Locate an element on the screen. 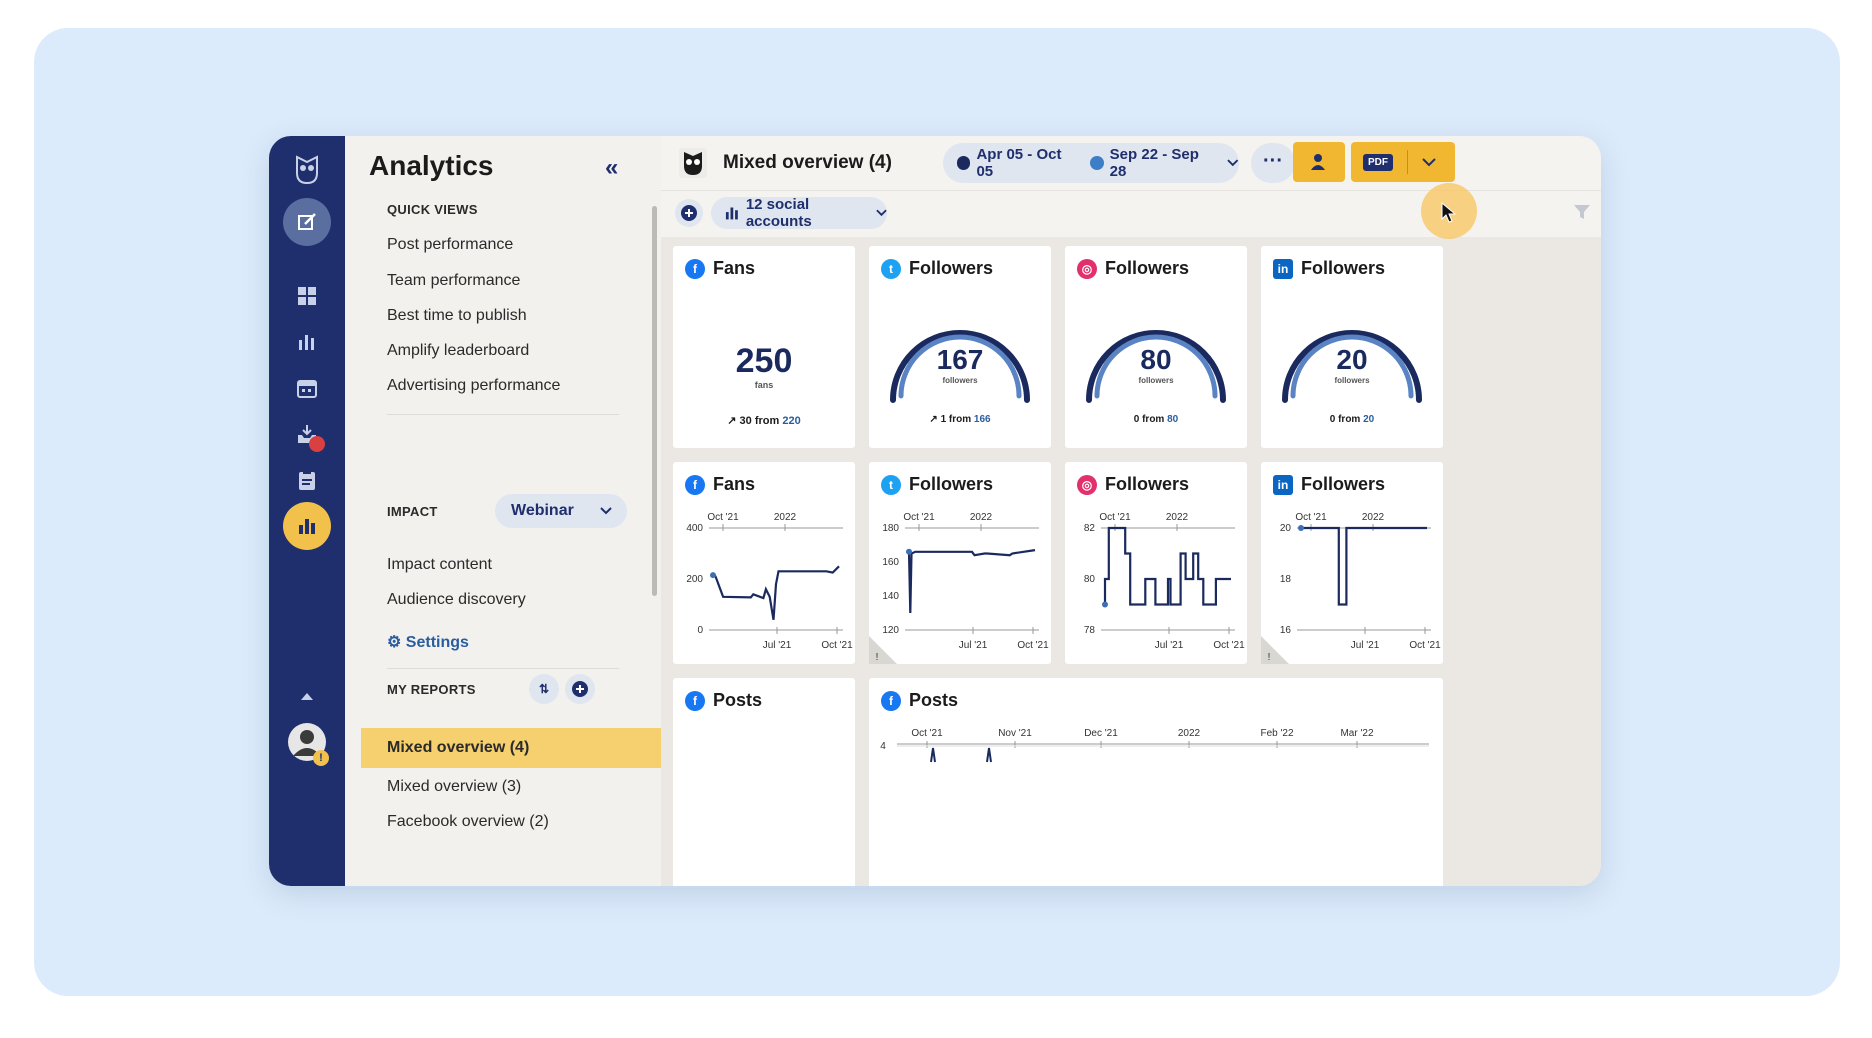  line-chart: Oct '21 2022 Jul '21 Oct '21 180 160 140 120! is located at coordinates (959, 588).